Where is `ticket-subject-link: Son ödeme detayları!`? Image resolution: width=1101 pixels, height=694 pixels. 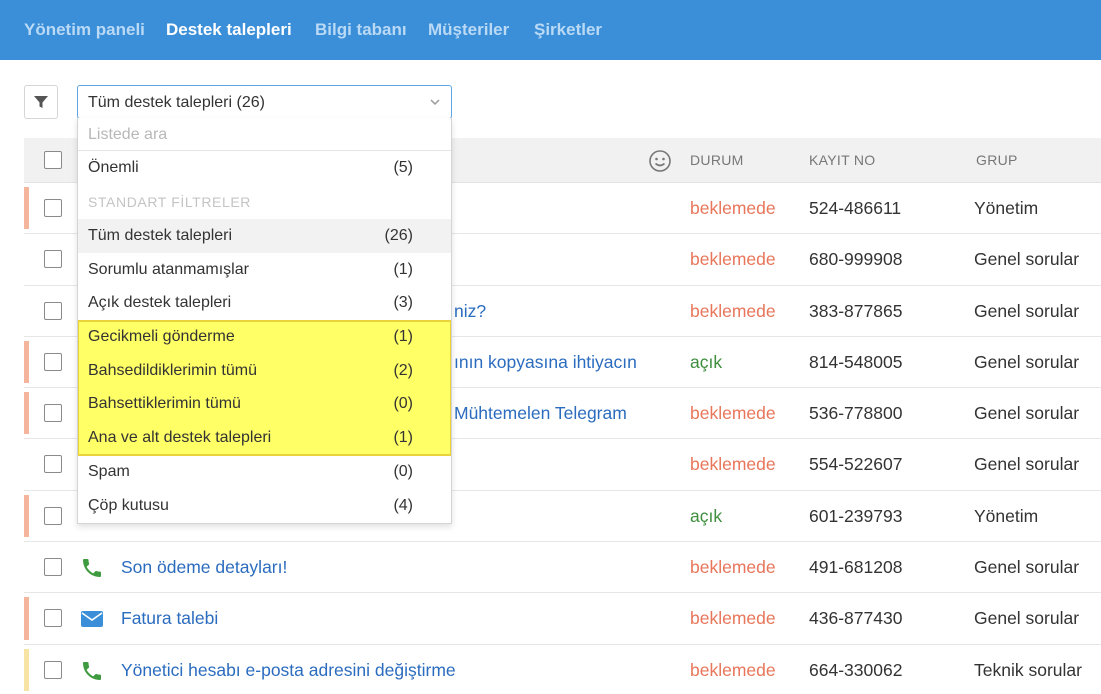 ticket-subject-link: Son ödeme detayları! is located at coordinates (204, 567).